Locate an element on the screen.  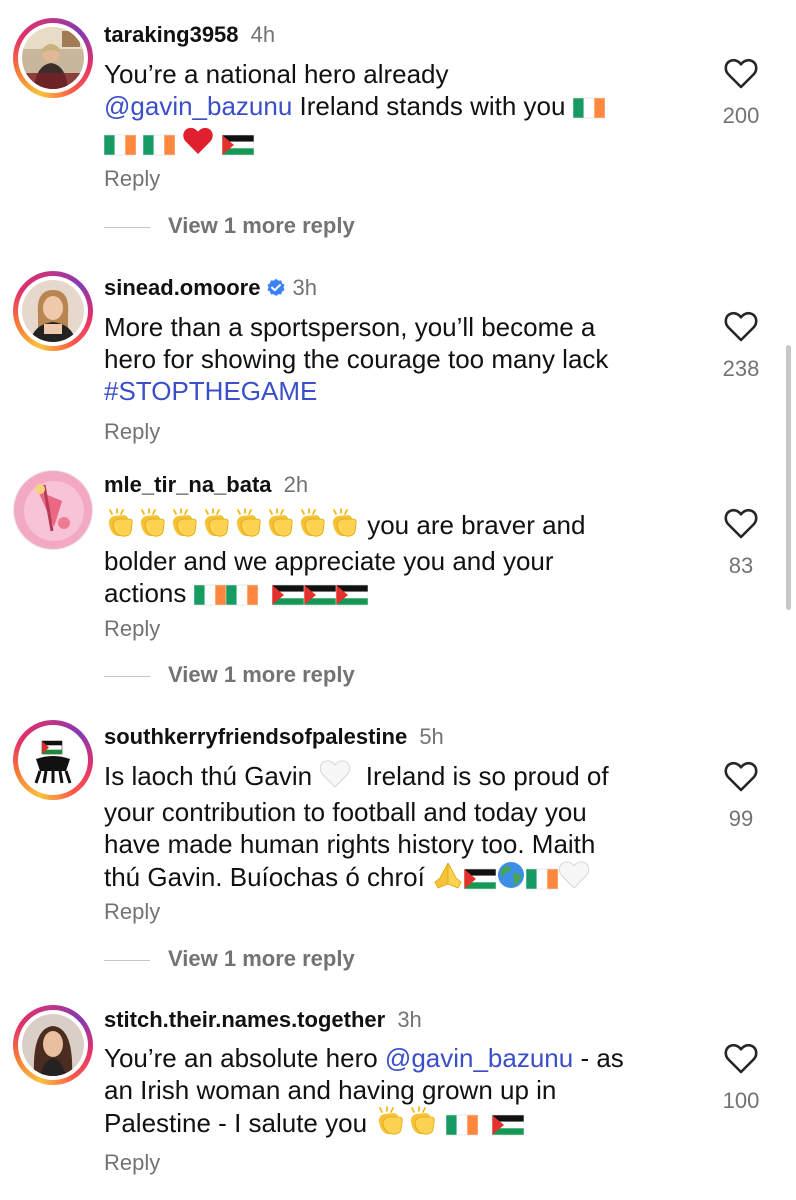
comment-line: you are braver and is located at coordinates (394, 526).